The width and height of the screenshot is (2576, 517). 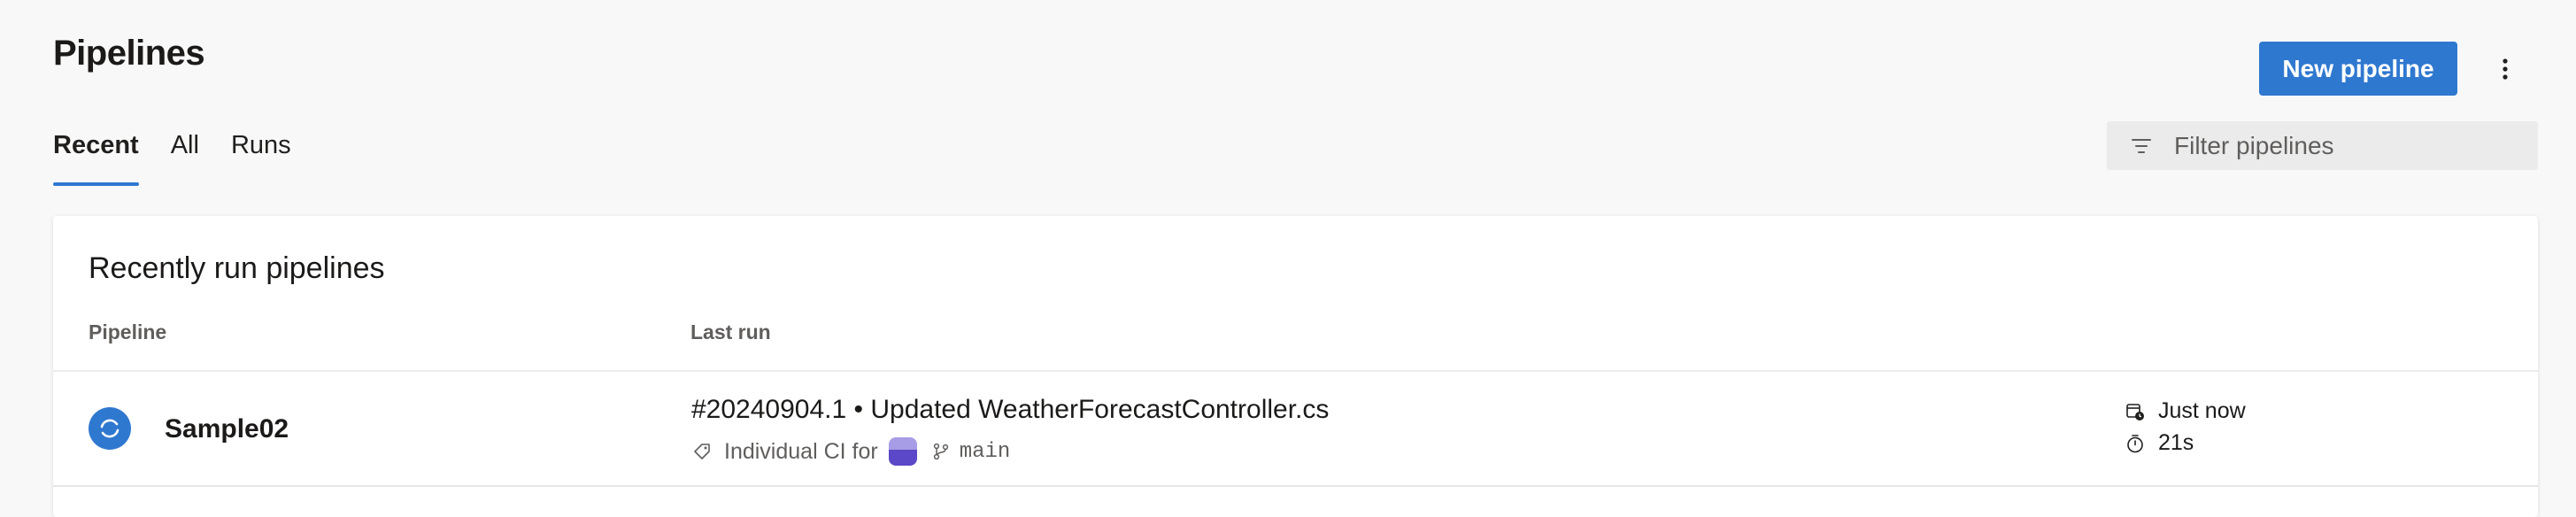 I want to click on column-header-last-run: Last run, so click(x=730, y=331).